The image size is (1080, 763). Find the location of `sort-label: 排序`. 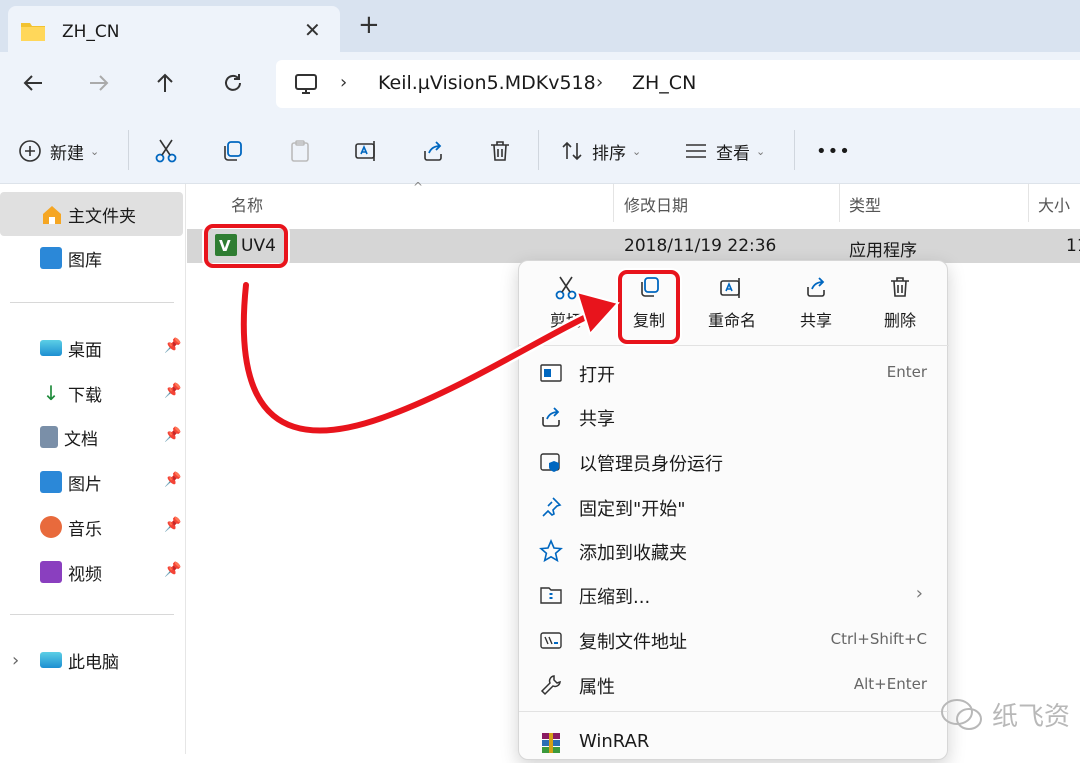

sort-label: 排序 is located at coordinates (609, 153).